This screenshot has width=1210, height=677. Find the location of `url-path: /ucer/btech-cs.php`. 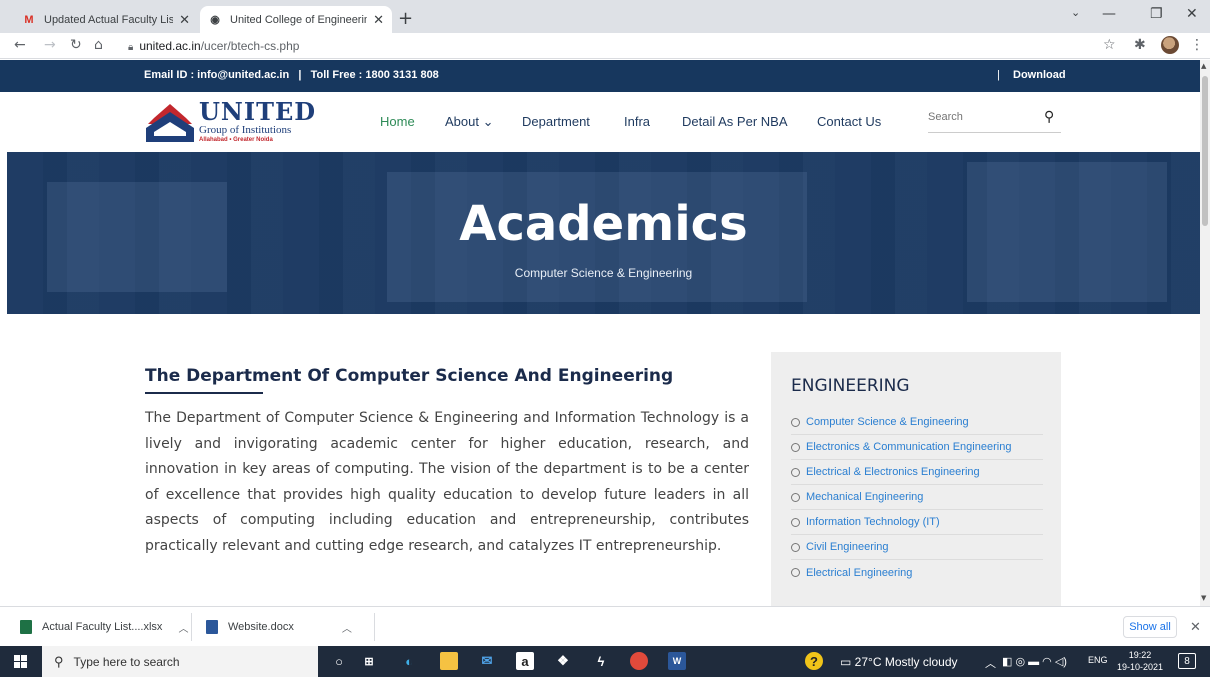

url-path: /ucer/btech-cs.php is located at coordinates (250, 46).